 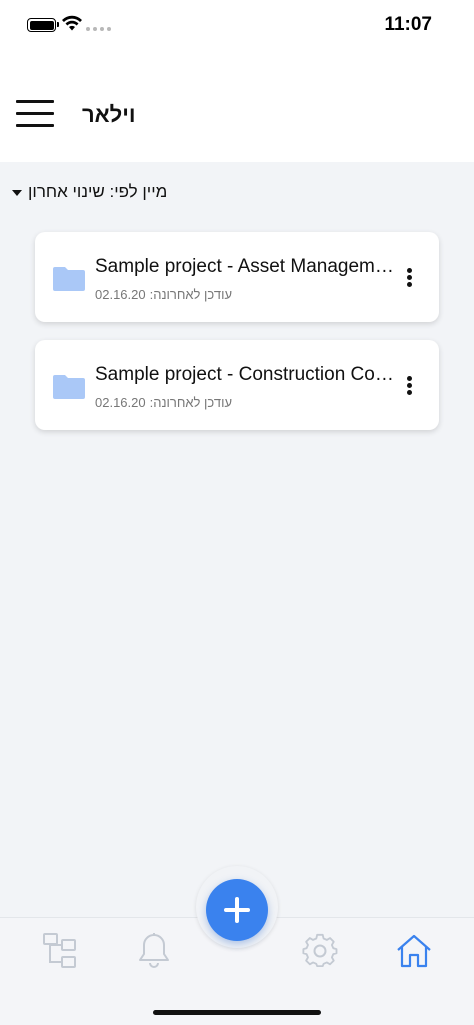 I want to click on wifi-icon, so click(x=72, y=23).